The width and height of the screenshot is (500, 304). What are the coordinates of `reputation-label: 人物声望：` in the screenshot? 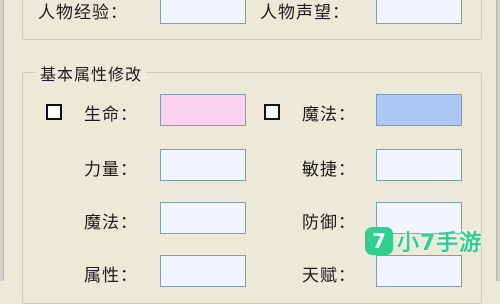 It's located at (305, 13).